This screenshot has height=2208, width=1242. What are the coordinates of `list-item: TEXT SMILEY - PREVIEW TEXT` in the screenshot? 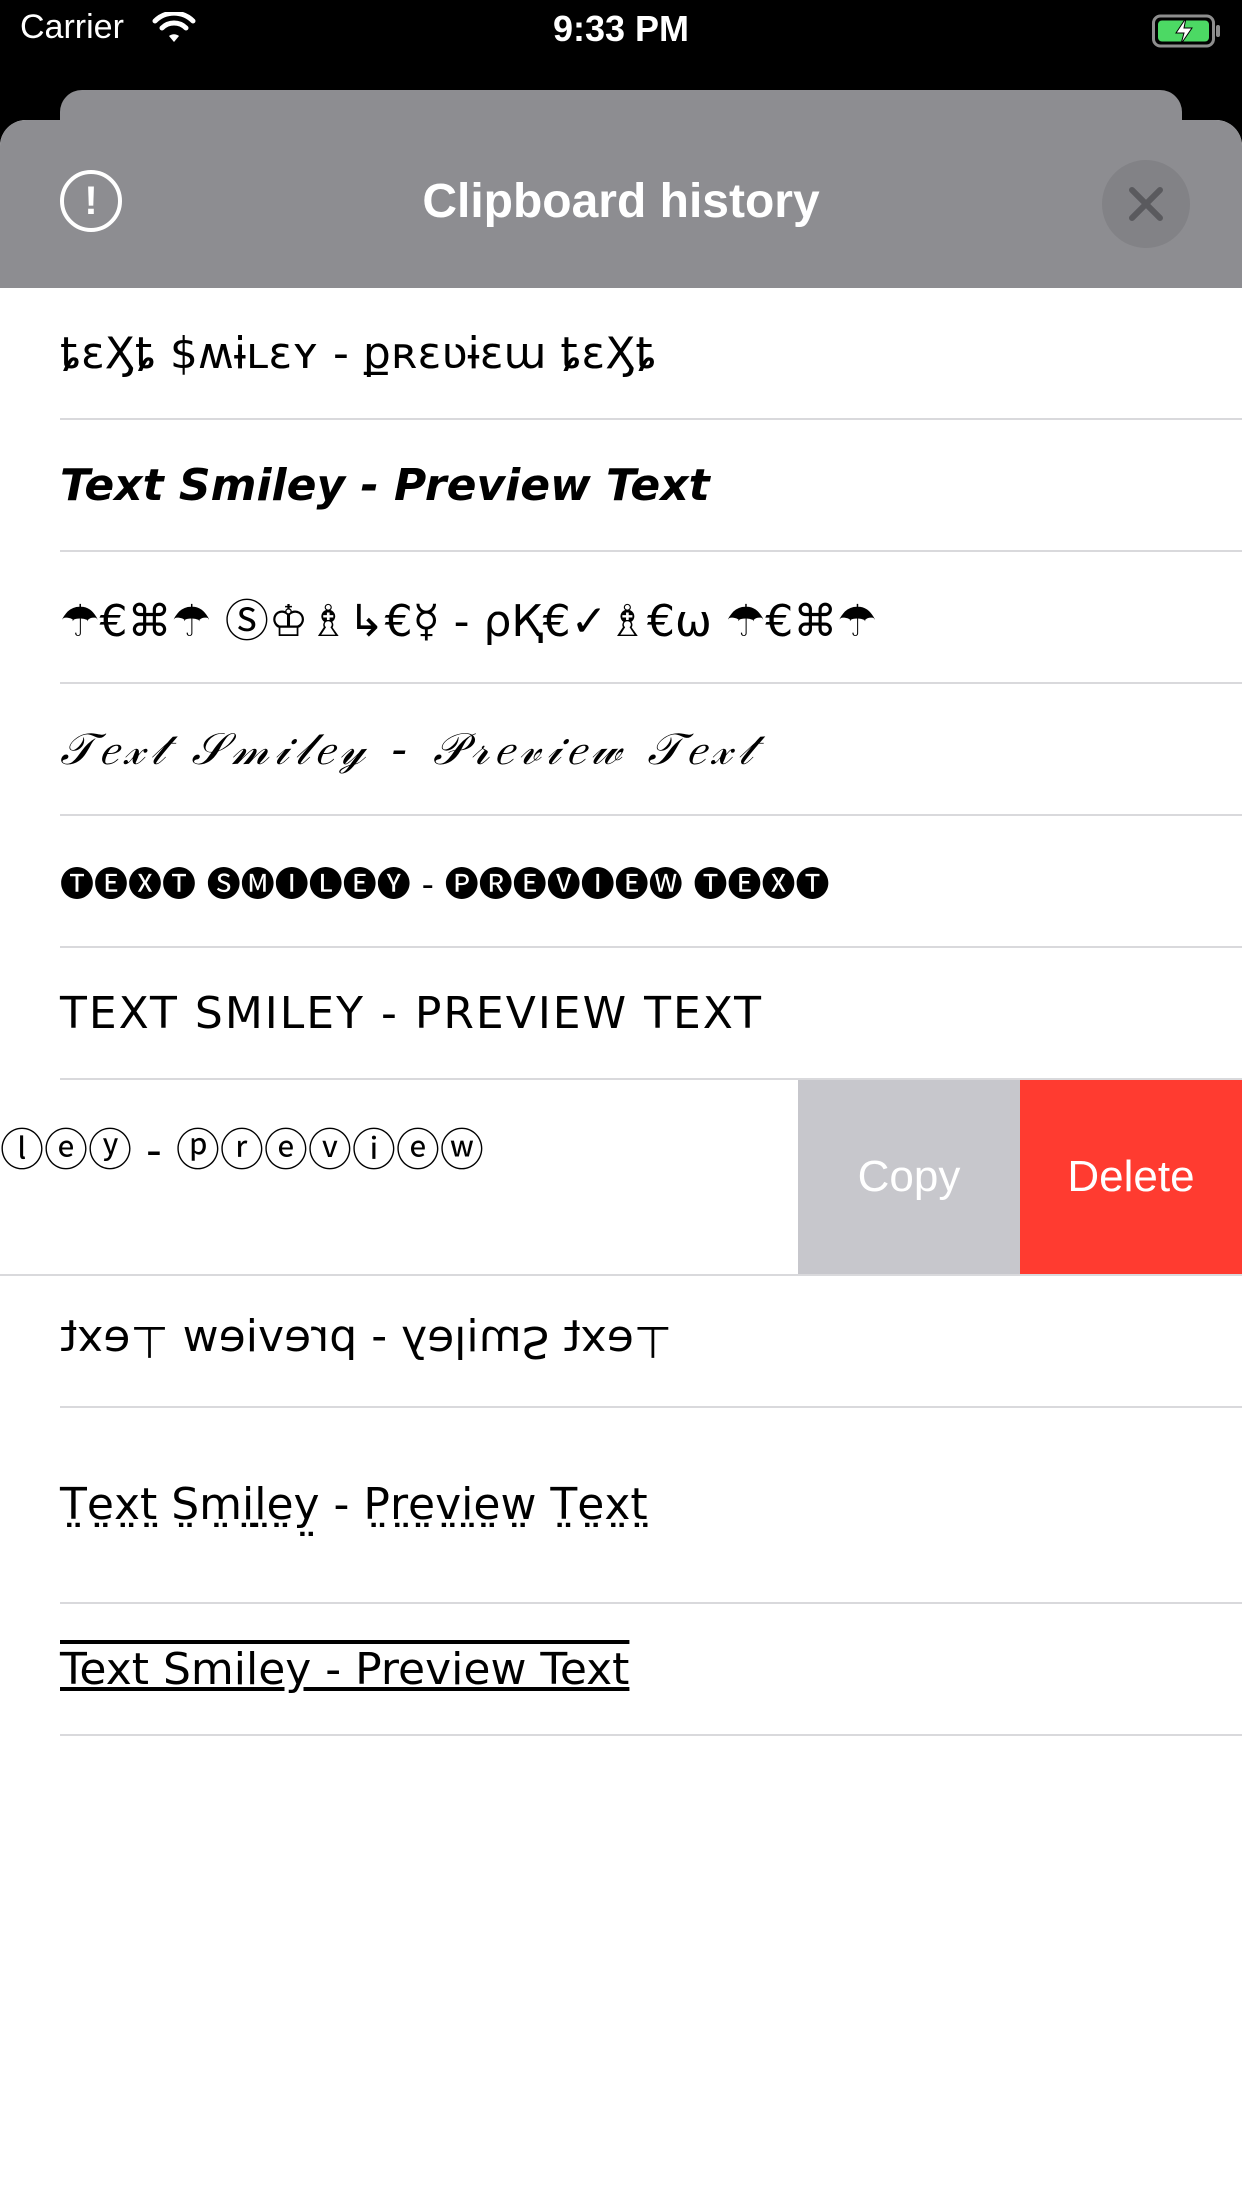 It's located at (651, 1014).